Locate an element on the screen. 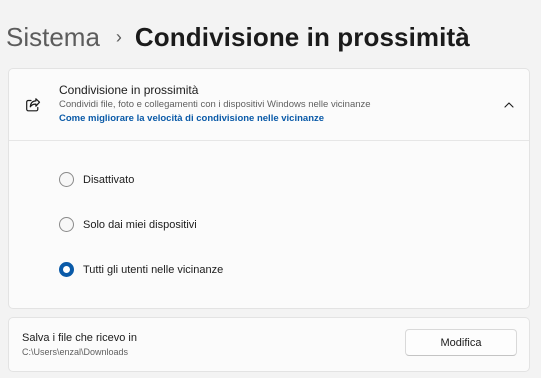 Image resolution: width=541 pixels, height=378 pixels. chevron-right-icon: › is located at coordinates (118, 37).